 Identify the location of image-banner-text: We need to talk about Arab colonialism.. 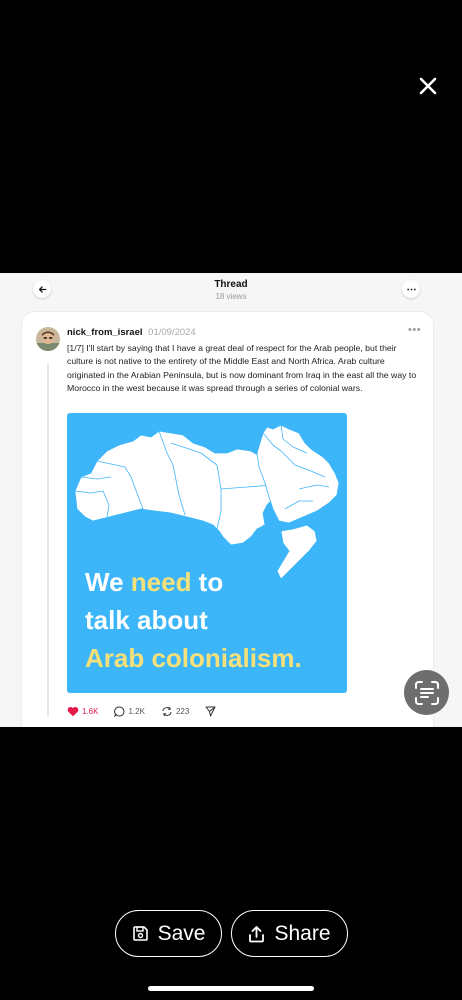
(193, 620).